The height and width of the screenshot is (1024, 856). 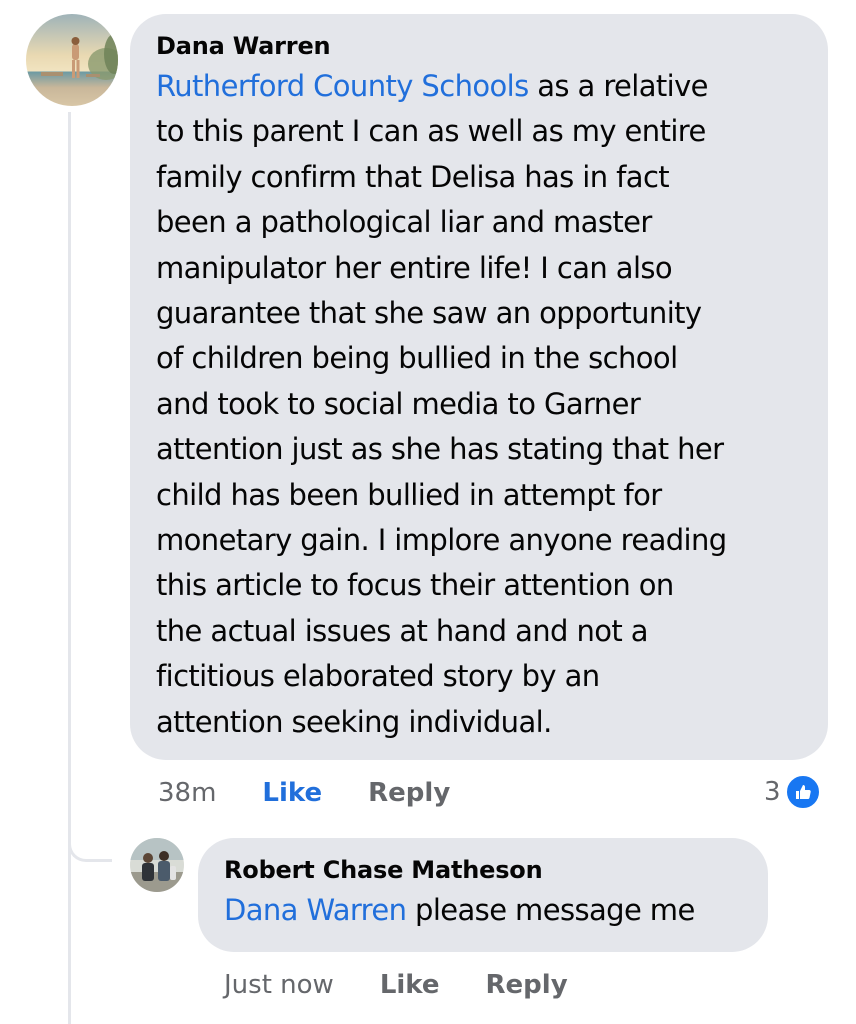 I want to click on avatar, so click(x=72, y=60).